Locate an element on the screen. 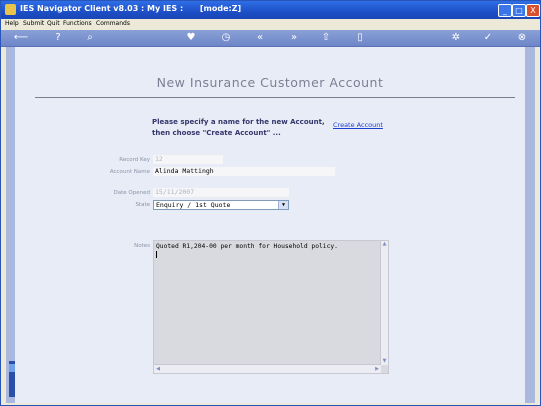  state-select: Enquiry / 1st Quote ▼ is located at coordinates (221, 205).